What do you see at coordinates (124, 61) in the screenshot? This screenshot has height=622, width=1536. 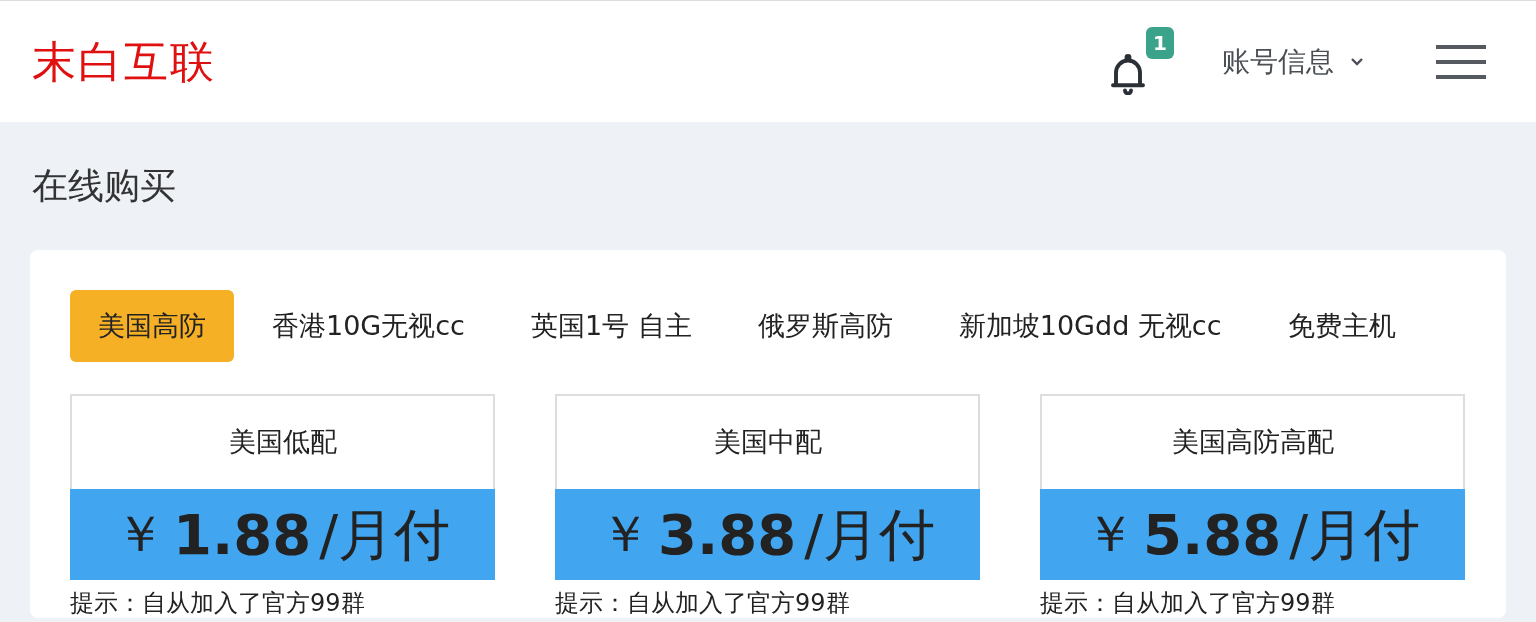 I see `logo: 末白互联` at bounding box center [124, 61].